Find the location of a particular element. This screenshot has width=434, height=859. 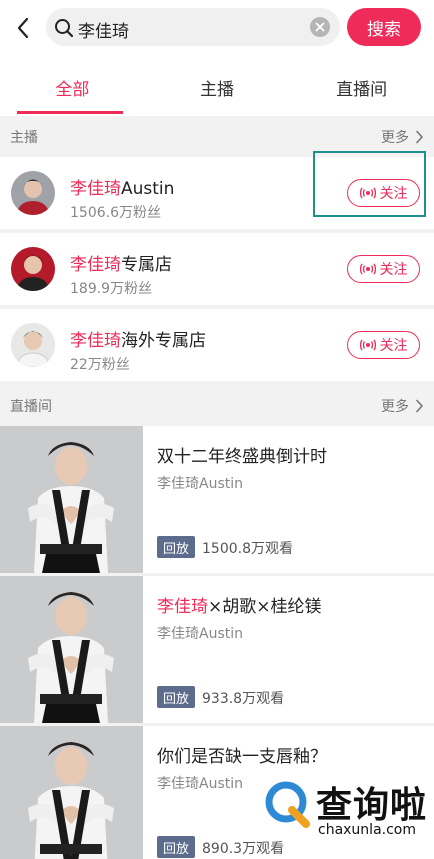

tab-anchors: 主播 is located at coordinates (217, 87).